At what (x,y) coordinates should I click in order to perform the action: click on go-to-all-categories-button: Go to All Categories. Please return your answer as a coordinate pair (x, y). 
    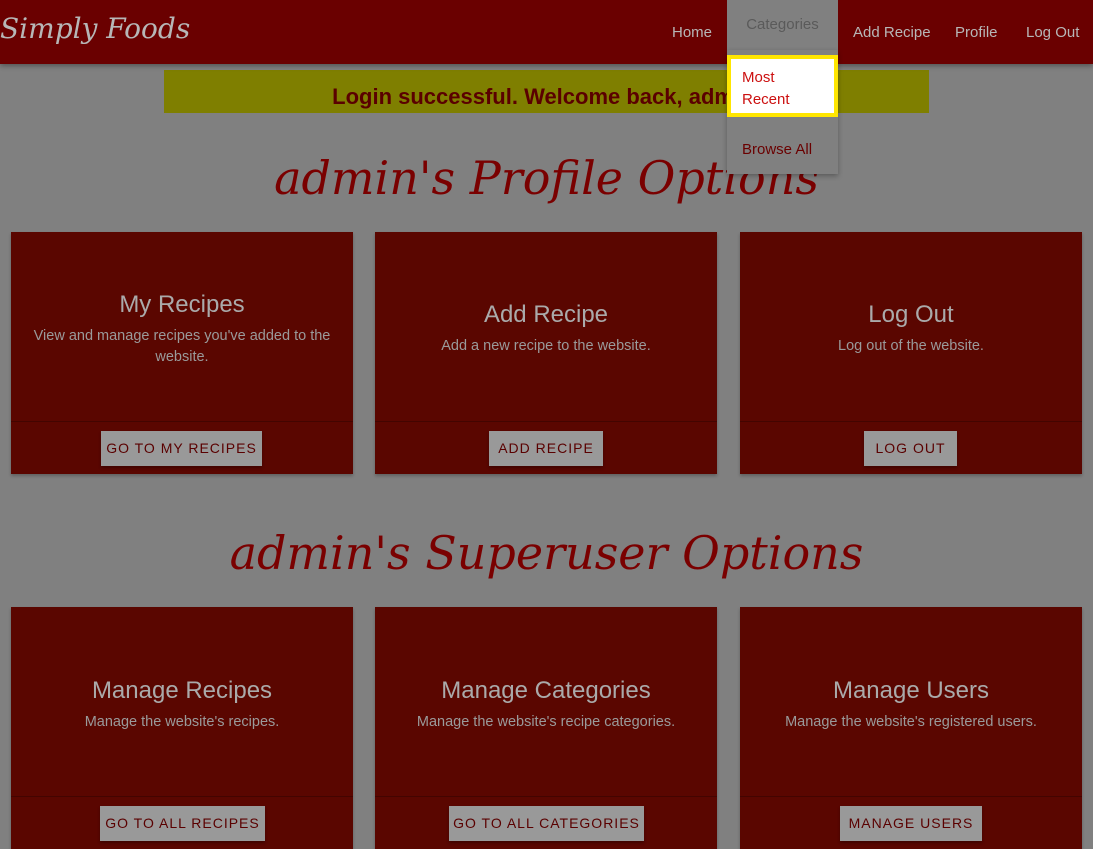
    Looking at the image, I should click on (546, 823).